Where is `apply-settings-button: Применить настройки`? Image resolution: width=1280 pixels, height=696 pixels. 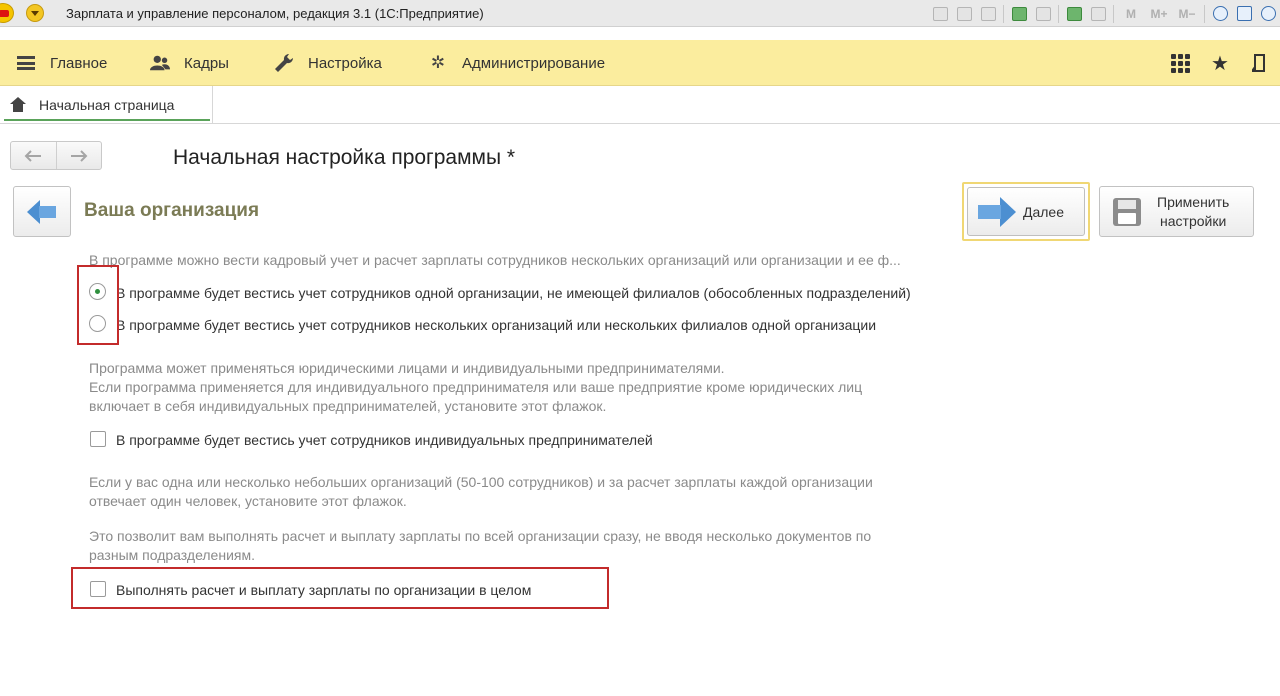
apply-settings-button: Применить настройки is located at coordinates (1176, 211).